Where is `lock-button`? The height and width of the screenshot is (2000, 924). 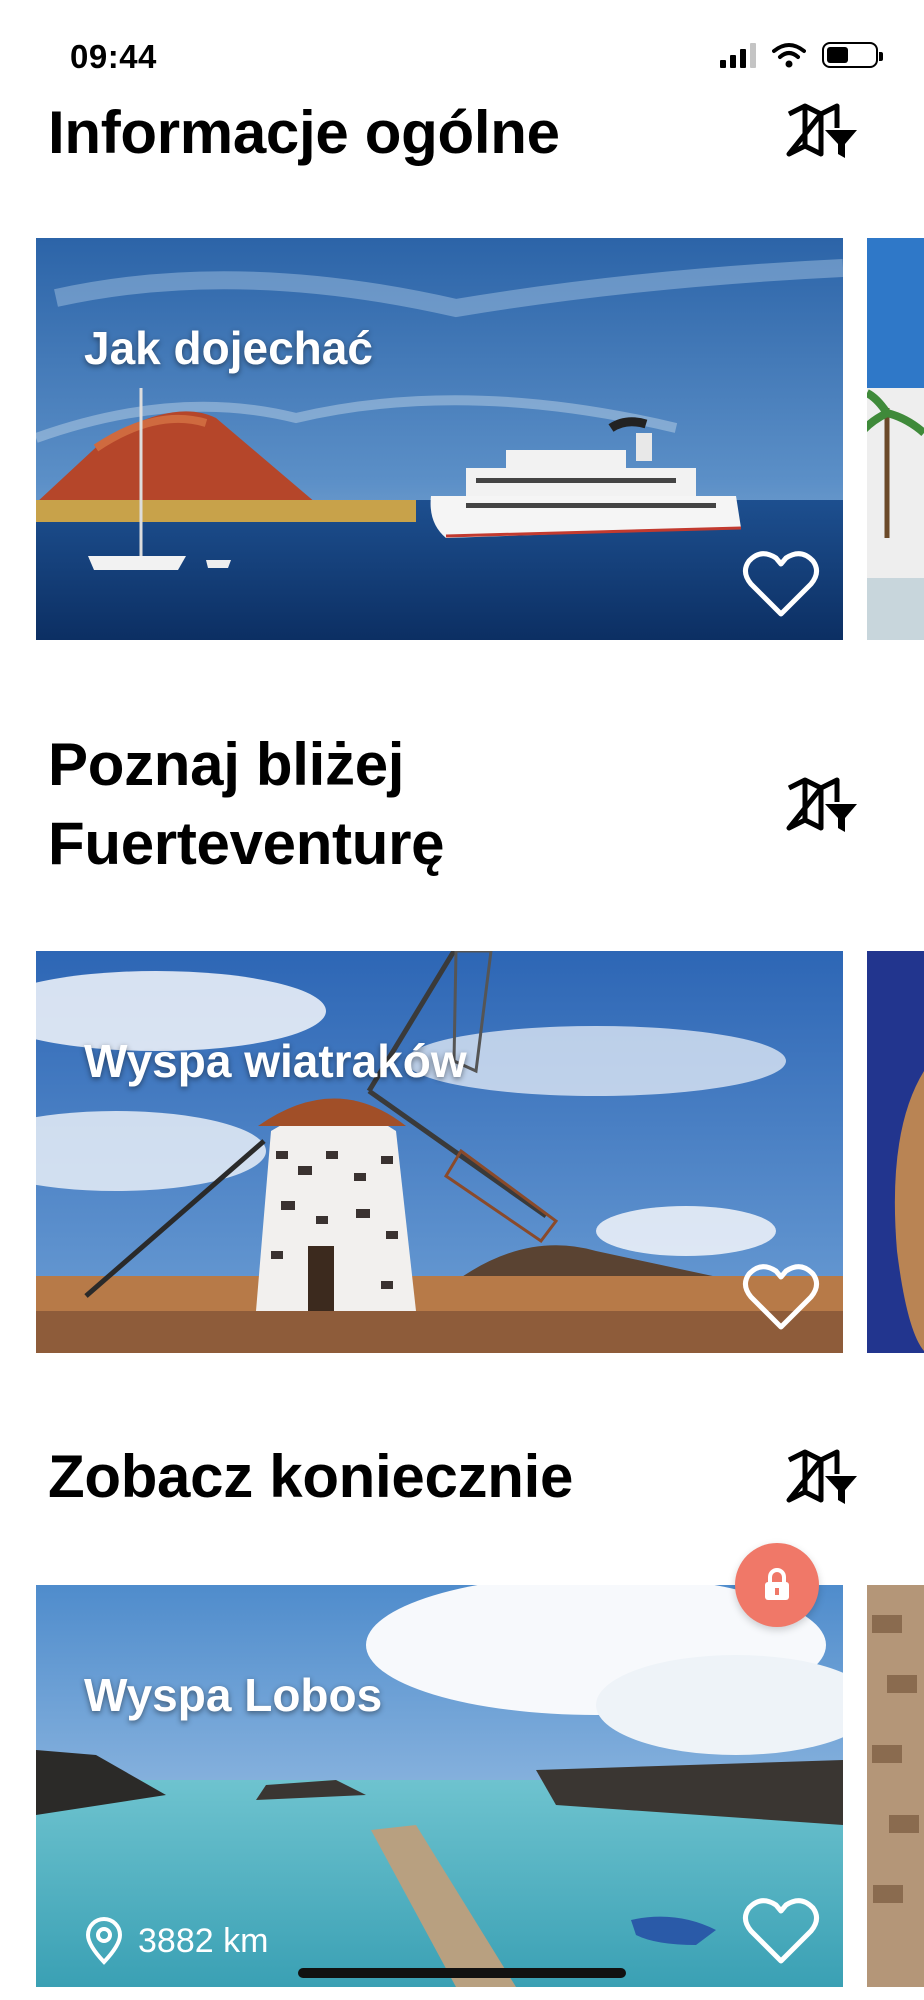
lock-button is located at coordinates (777, 1585).